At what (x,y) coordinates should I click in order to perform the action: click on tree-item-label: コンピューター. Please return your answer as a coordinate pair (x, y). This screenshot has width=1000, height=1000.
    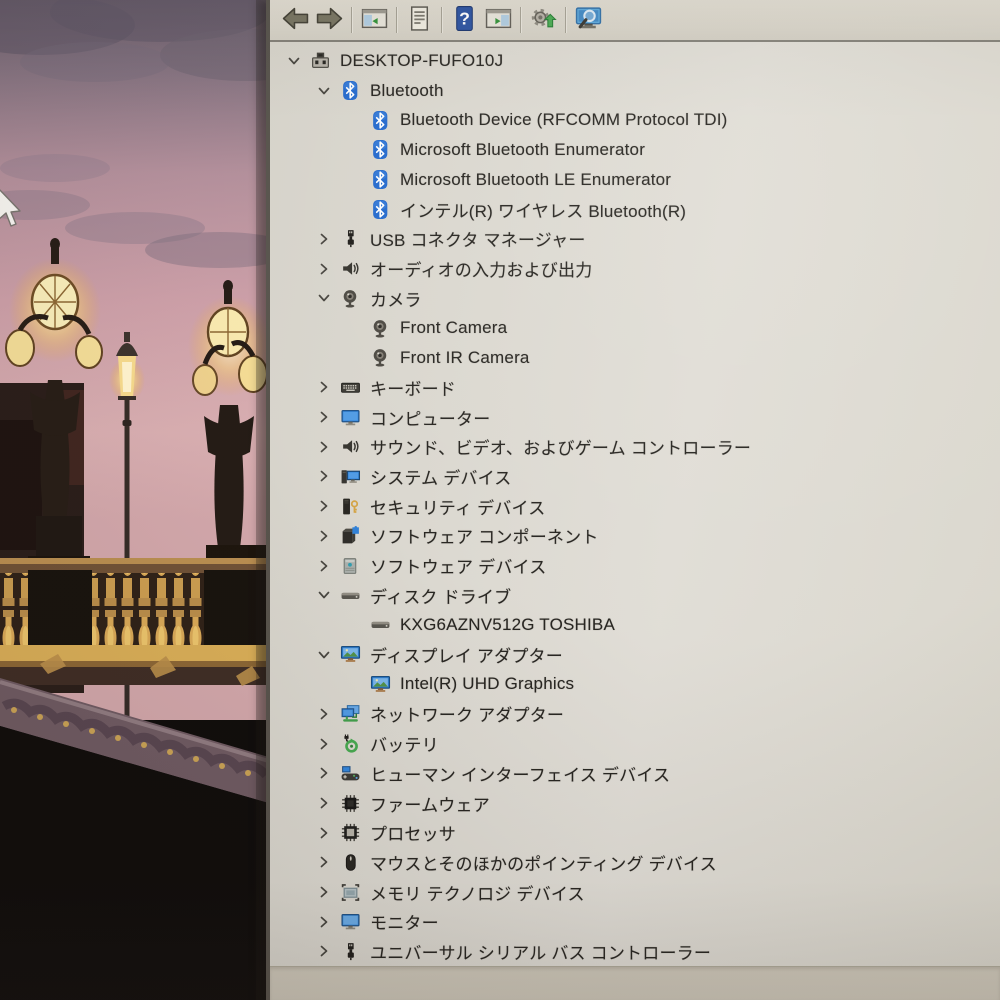
    Looking at the image, I should click on (430, 419).